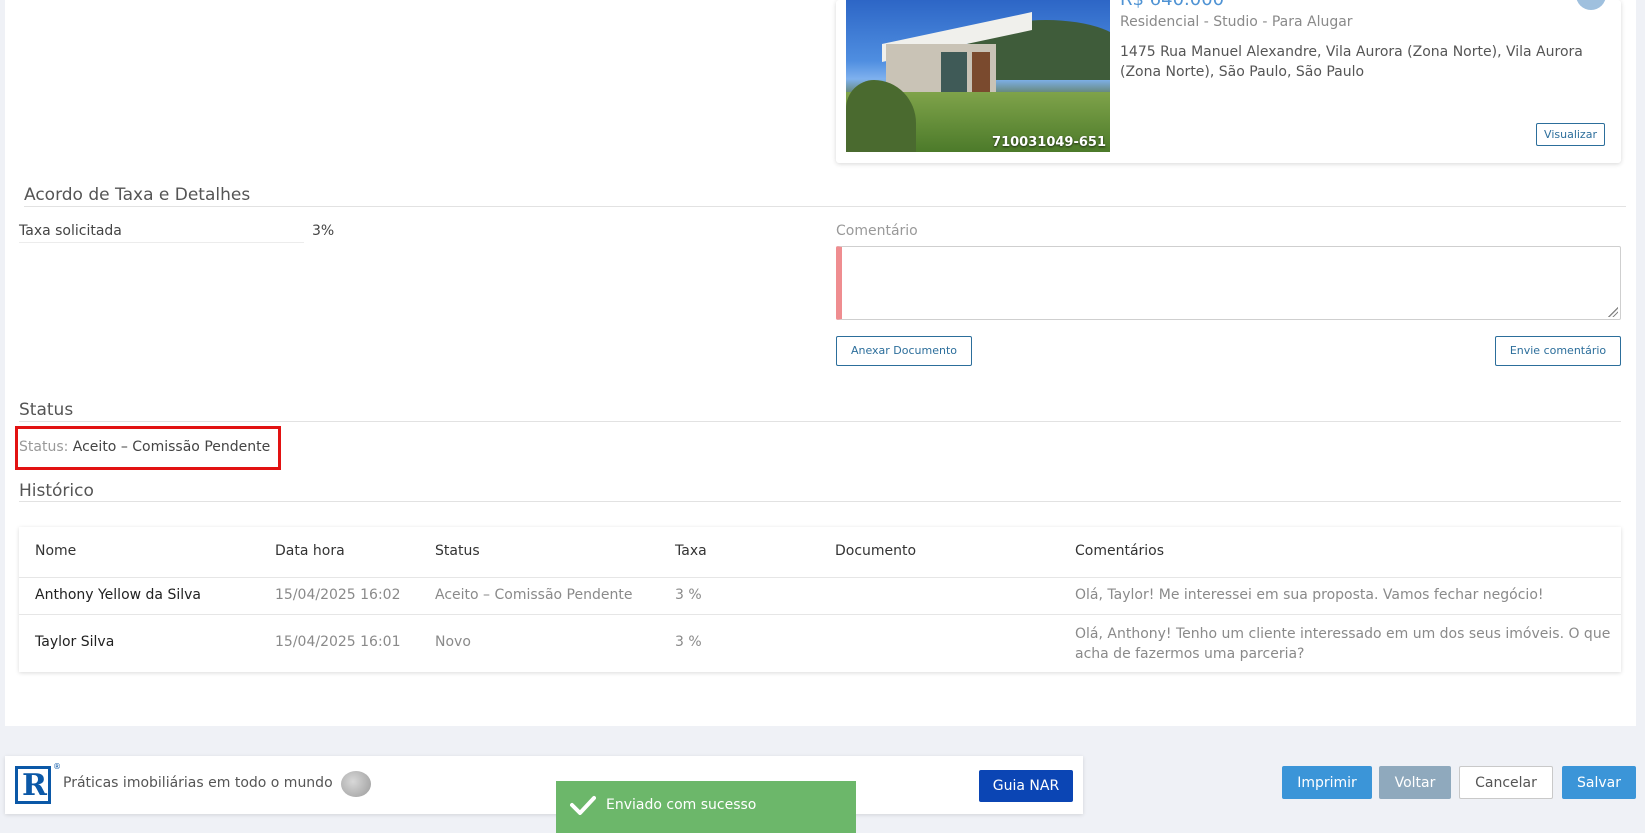 Image resolution: width=1645 pixels, height=833 pixels. What do you see at coordinates (137, 195) in the screenshot?
I see `fee-section-title: Acordo de Taxa e Detalhes` at bounding box center [137, 195].